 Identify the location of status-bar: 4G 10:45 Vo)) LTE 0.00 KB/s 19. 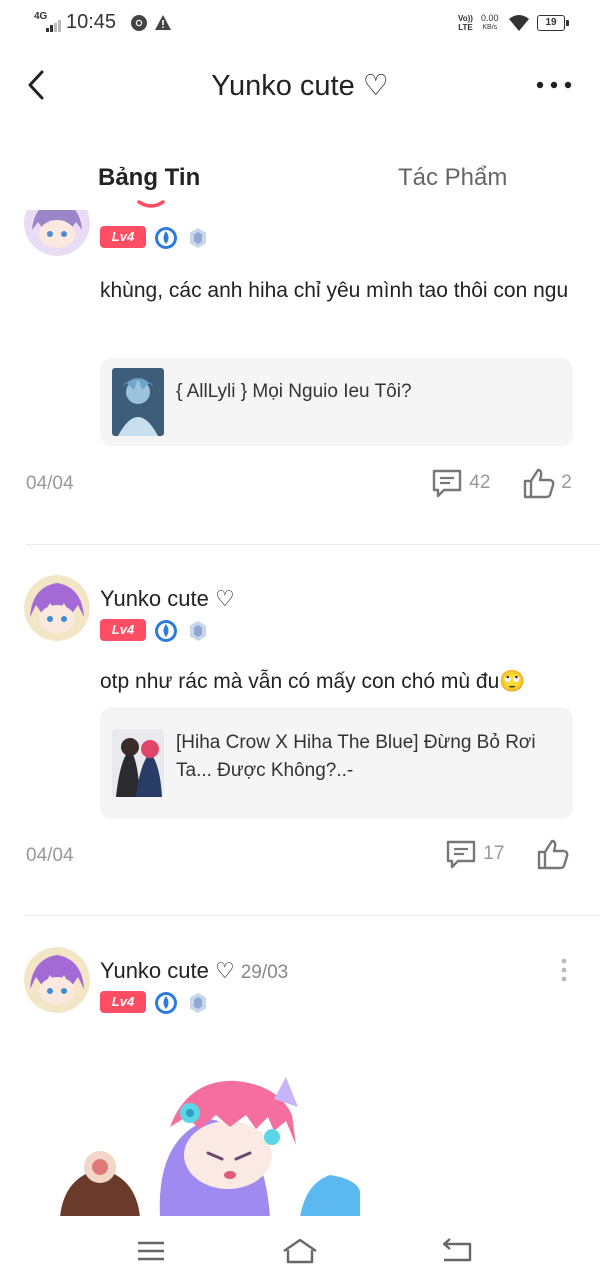
(300, 23).